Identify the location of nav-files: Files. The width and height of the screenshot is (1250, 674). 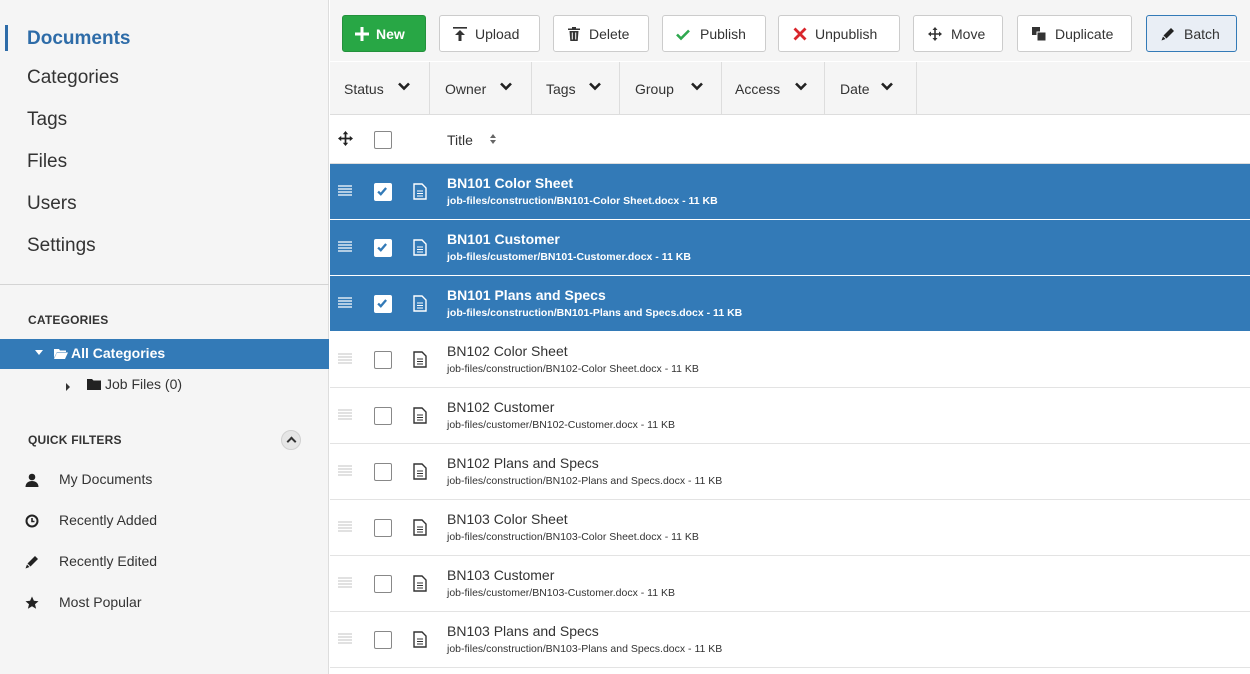
(164, 162).